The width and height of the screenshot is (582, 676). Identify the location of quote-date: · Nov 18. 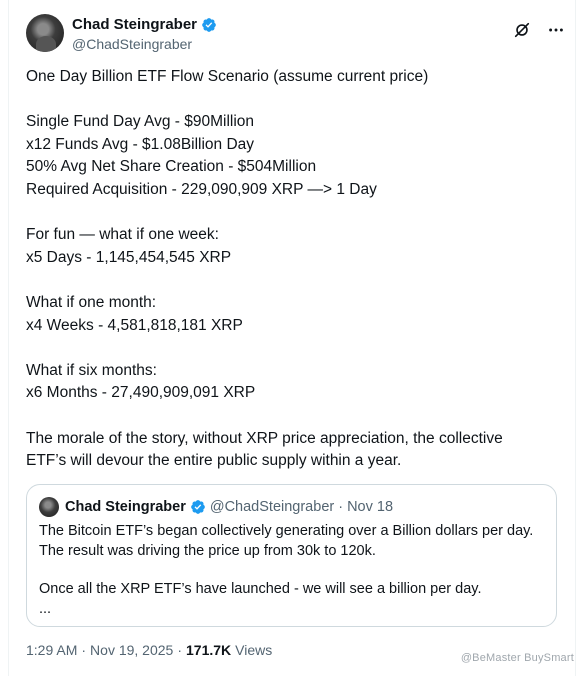
(365, 507).